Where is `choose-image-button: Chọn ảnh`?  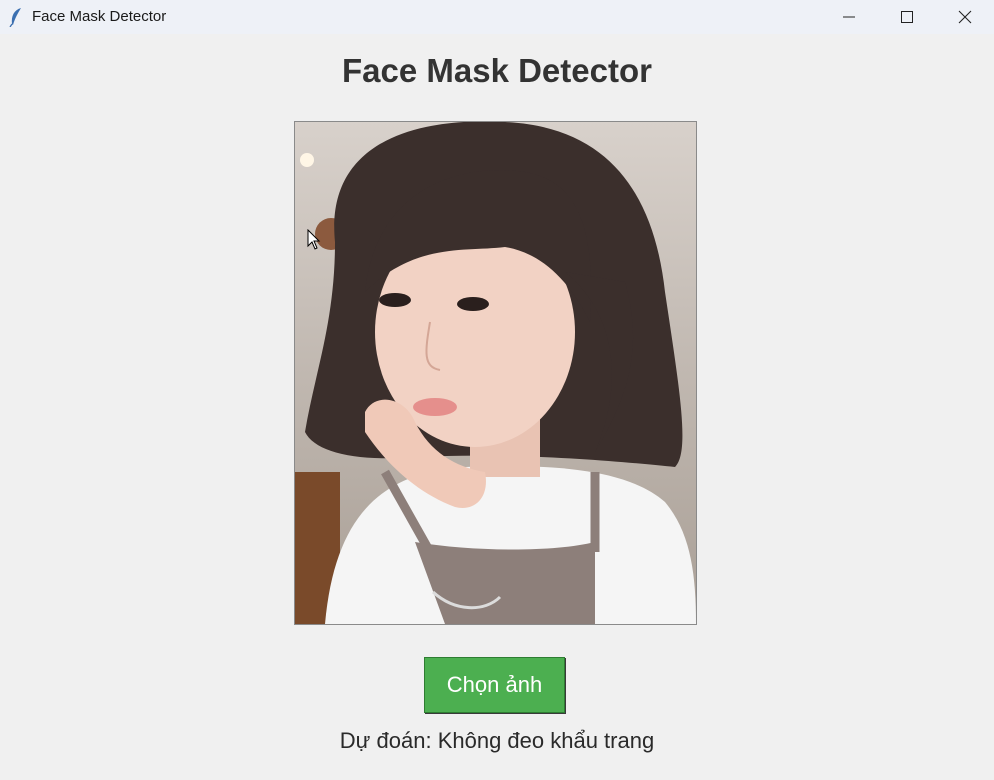 choose-image-button: Chọn ảnh is located at coordinates (494, 685).